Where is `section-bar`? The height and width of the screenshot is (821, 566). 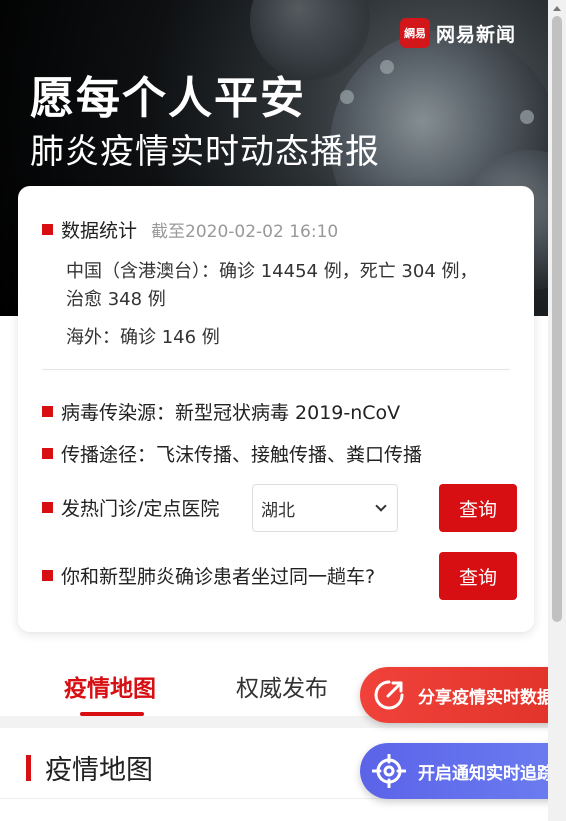
section-bar is located at coordinates (28, 767).